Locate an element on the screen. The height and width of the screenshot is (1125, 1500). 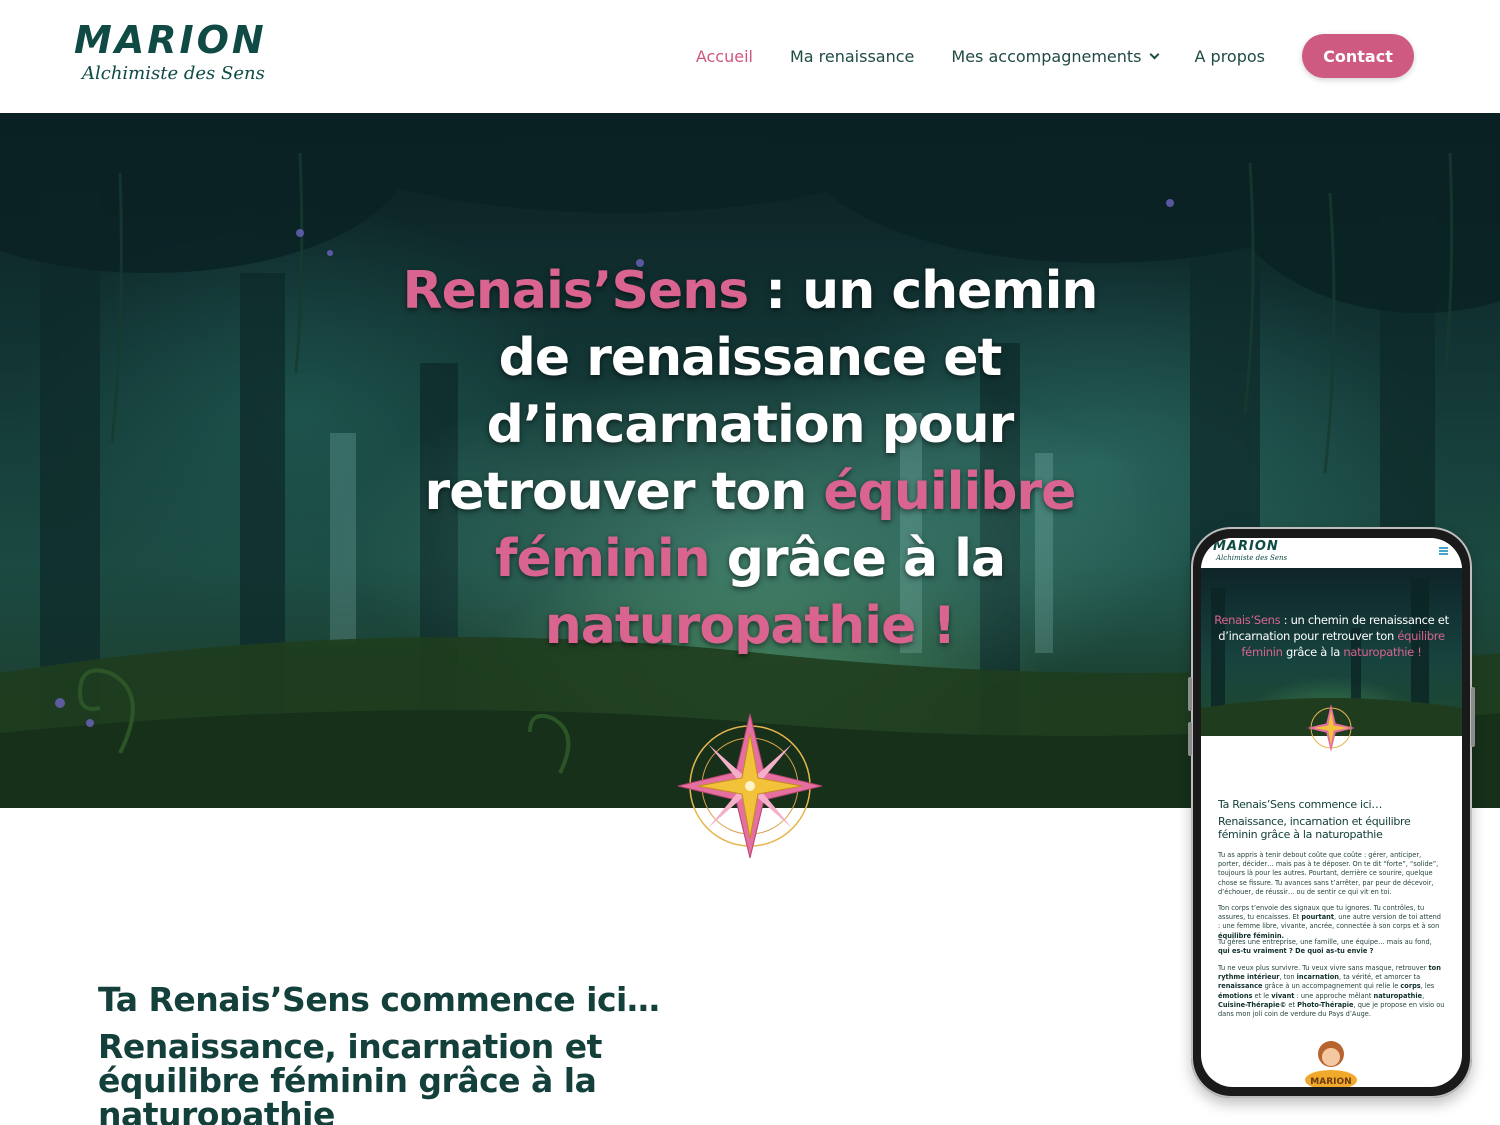
paragraph-text: , is located at coordinates (1423, 995).